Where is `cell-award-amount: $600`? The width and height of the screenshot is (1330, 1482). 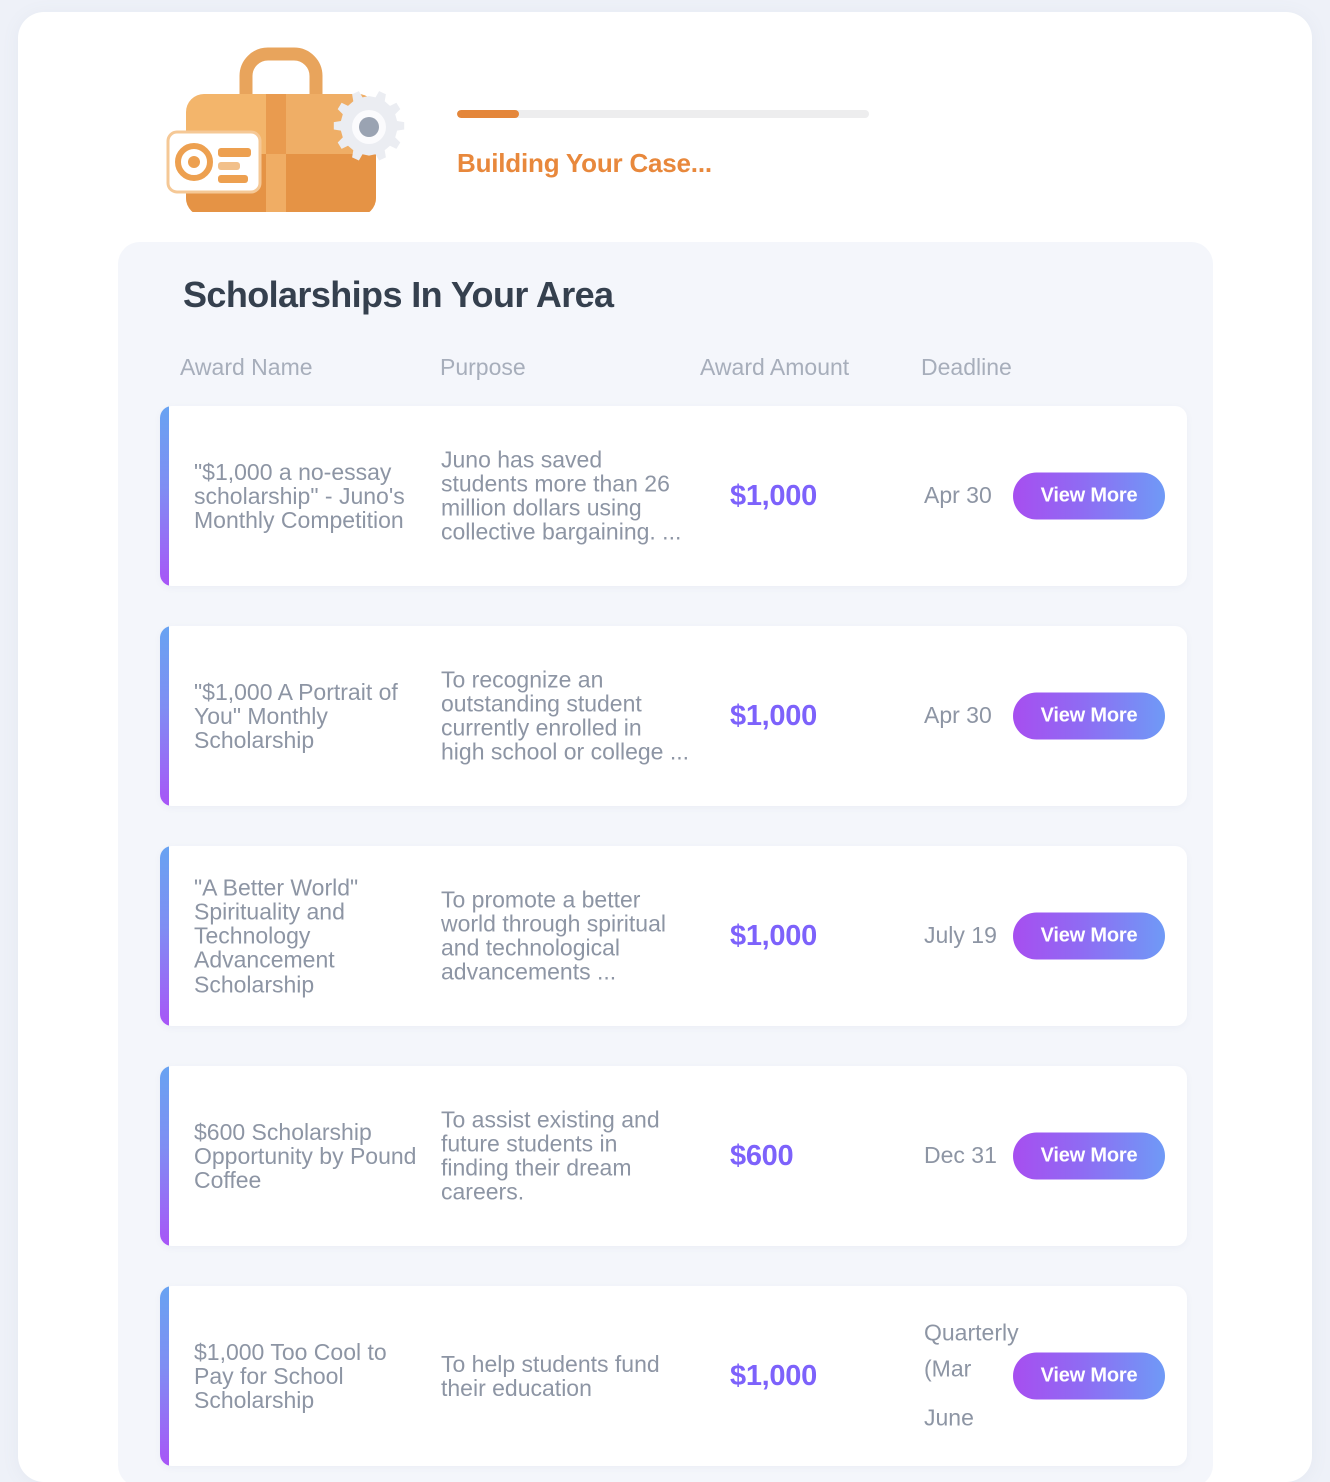 cell-award-amount: $600 is located at coordinates (762, 1155).